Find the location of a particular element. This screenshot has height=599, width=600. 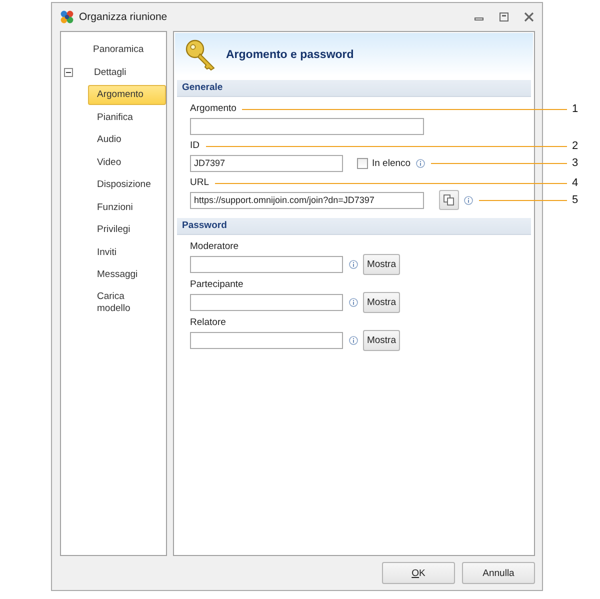

nav-item: Funzioni is located at coordinates (127, 208).